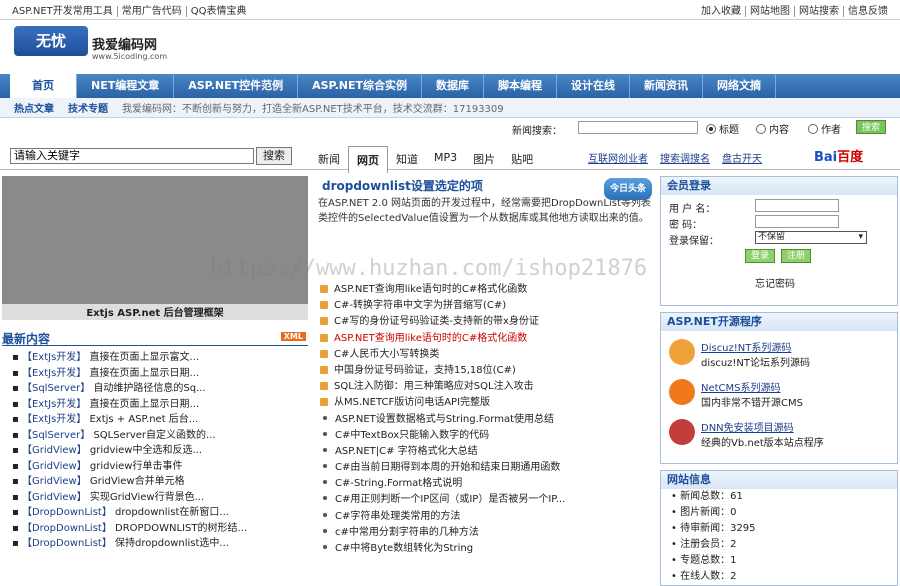 This screenshot has width=900, height=586. What do you see at coordinates (453, 86) in the screenshot?
I see `nav-database: 数据库` at bounding box center [453, 86].